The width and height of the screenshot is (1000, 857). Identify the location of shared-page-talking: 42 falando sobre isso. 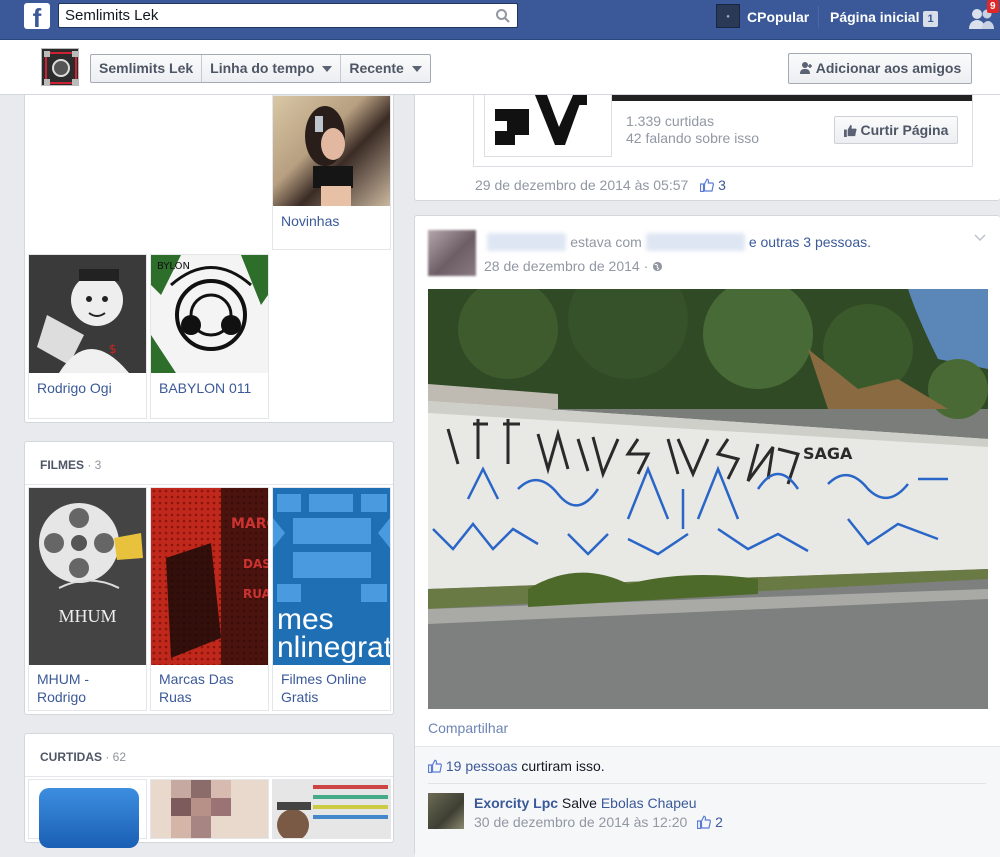
(693, 138).